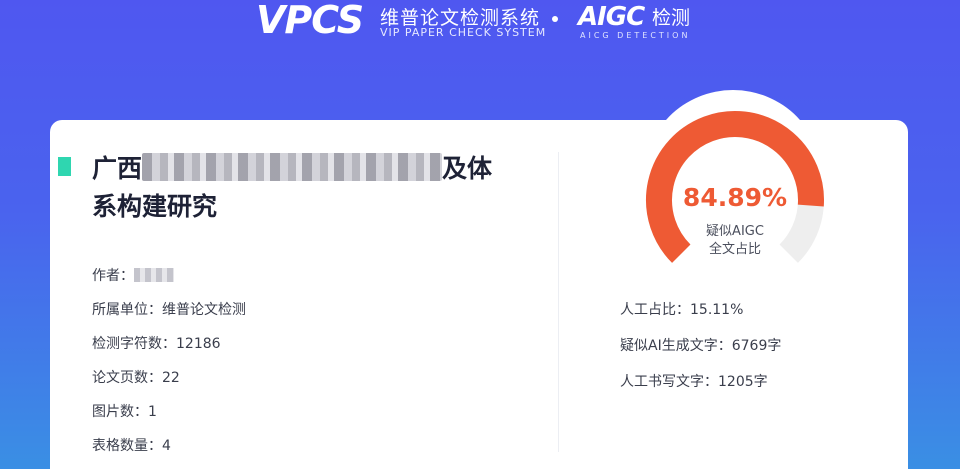  I want to click on aigc-logo: AIGC, so click(611, 17).